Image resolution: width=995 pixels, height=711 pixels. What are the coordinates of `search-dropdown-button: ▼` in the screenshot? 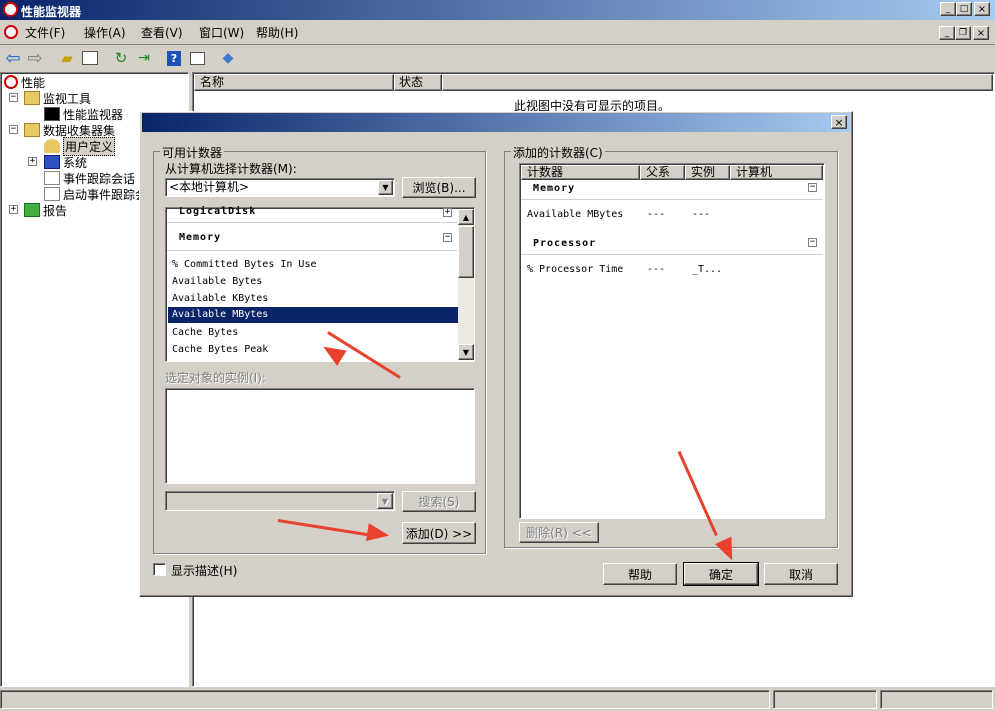 It's located at (385, 501).